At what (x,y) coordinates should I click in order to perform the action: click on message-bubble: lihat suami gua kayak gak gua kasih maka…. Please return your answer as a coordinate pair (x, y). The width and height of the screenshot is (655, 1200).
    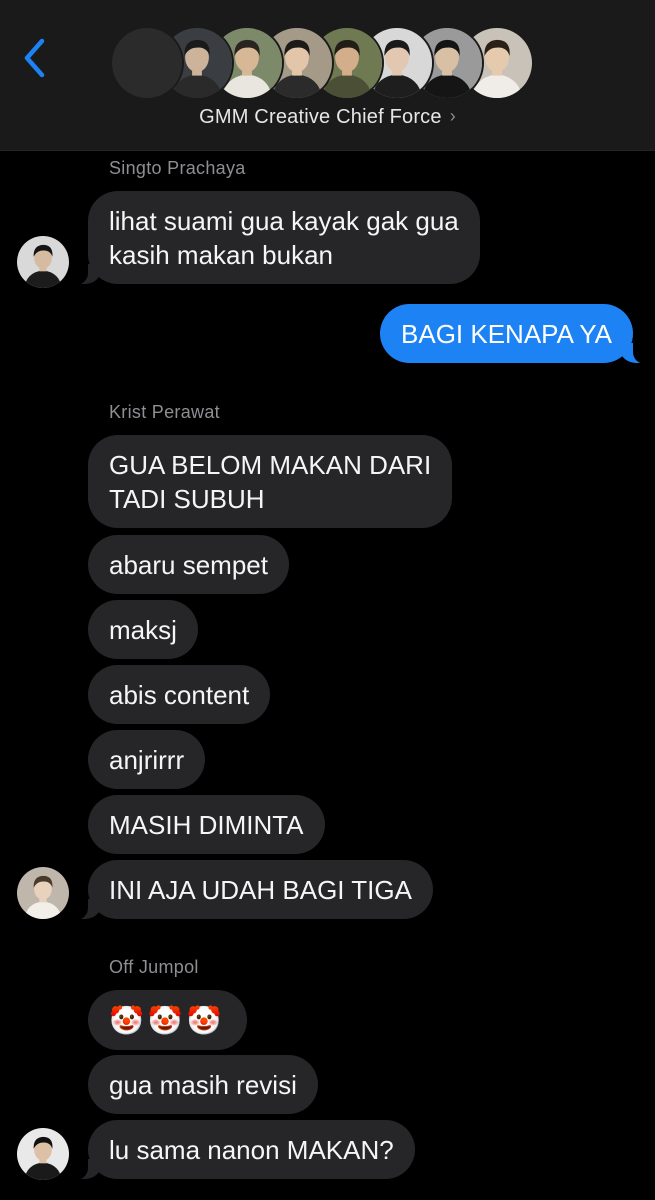
    Looking at the image, I should click on (271, 238).